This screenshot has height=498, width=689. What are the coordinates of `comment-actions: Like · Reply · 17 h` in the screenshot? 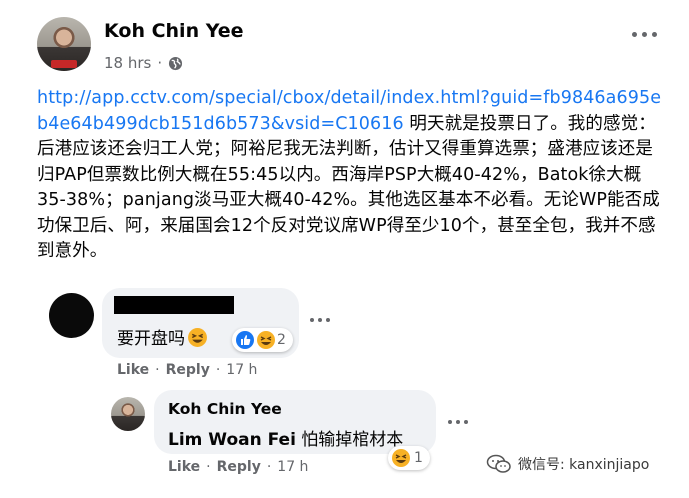 It's located at (187, 370).